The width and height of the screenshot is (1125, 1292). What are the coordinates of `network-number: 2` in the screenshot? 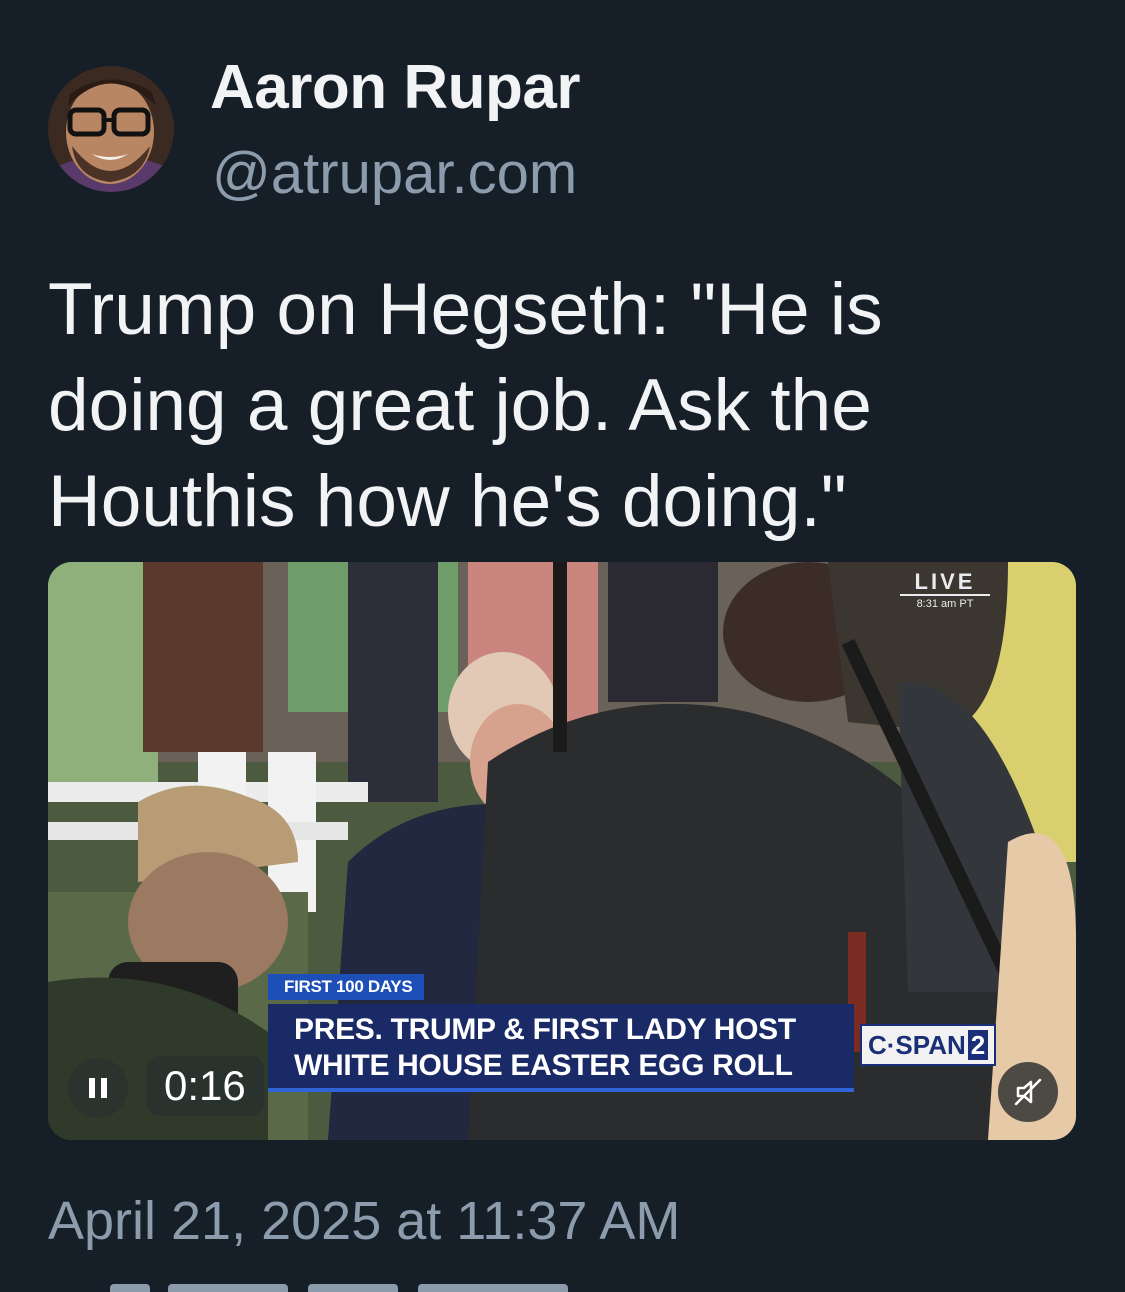 It's located at (978, 1045).